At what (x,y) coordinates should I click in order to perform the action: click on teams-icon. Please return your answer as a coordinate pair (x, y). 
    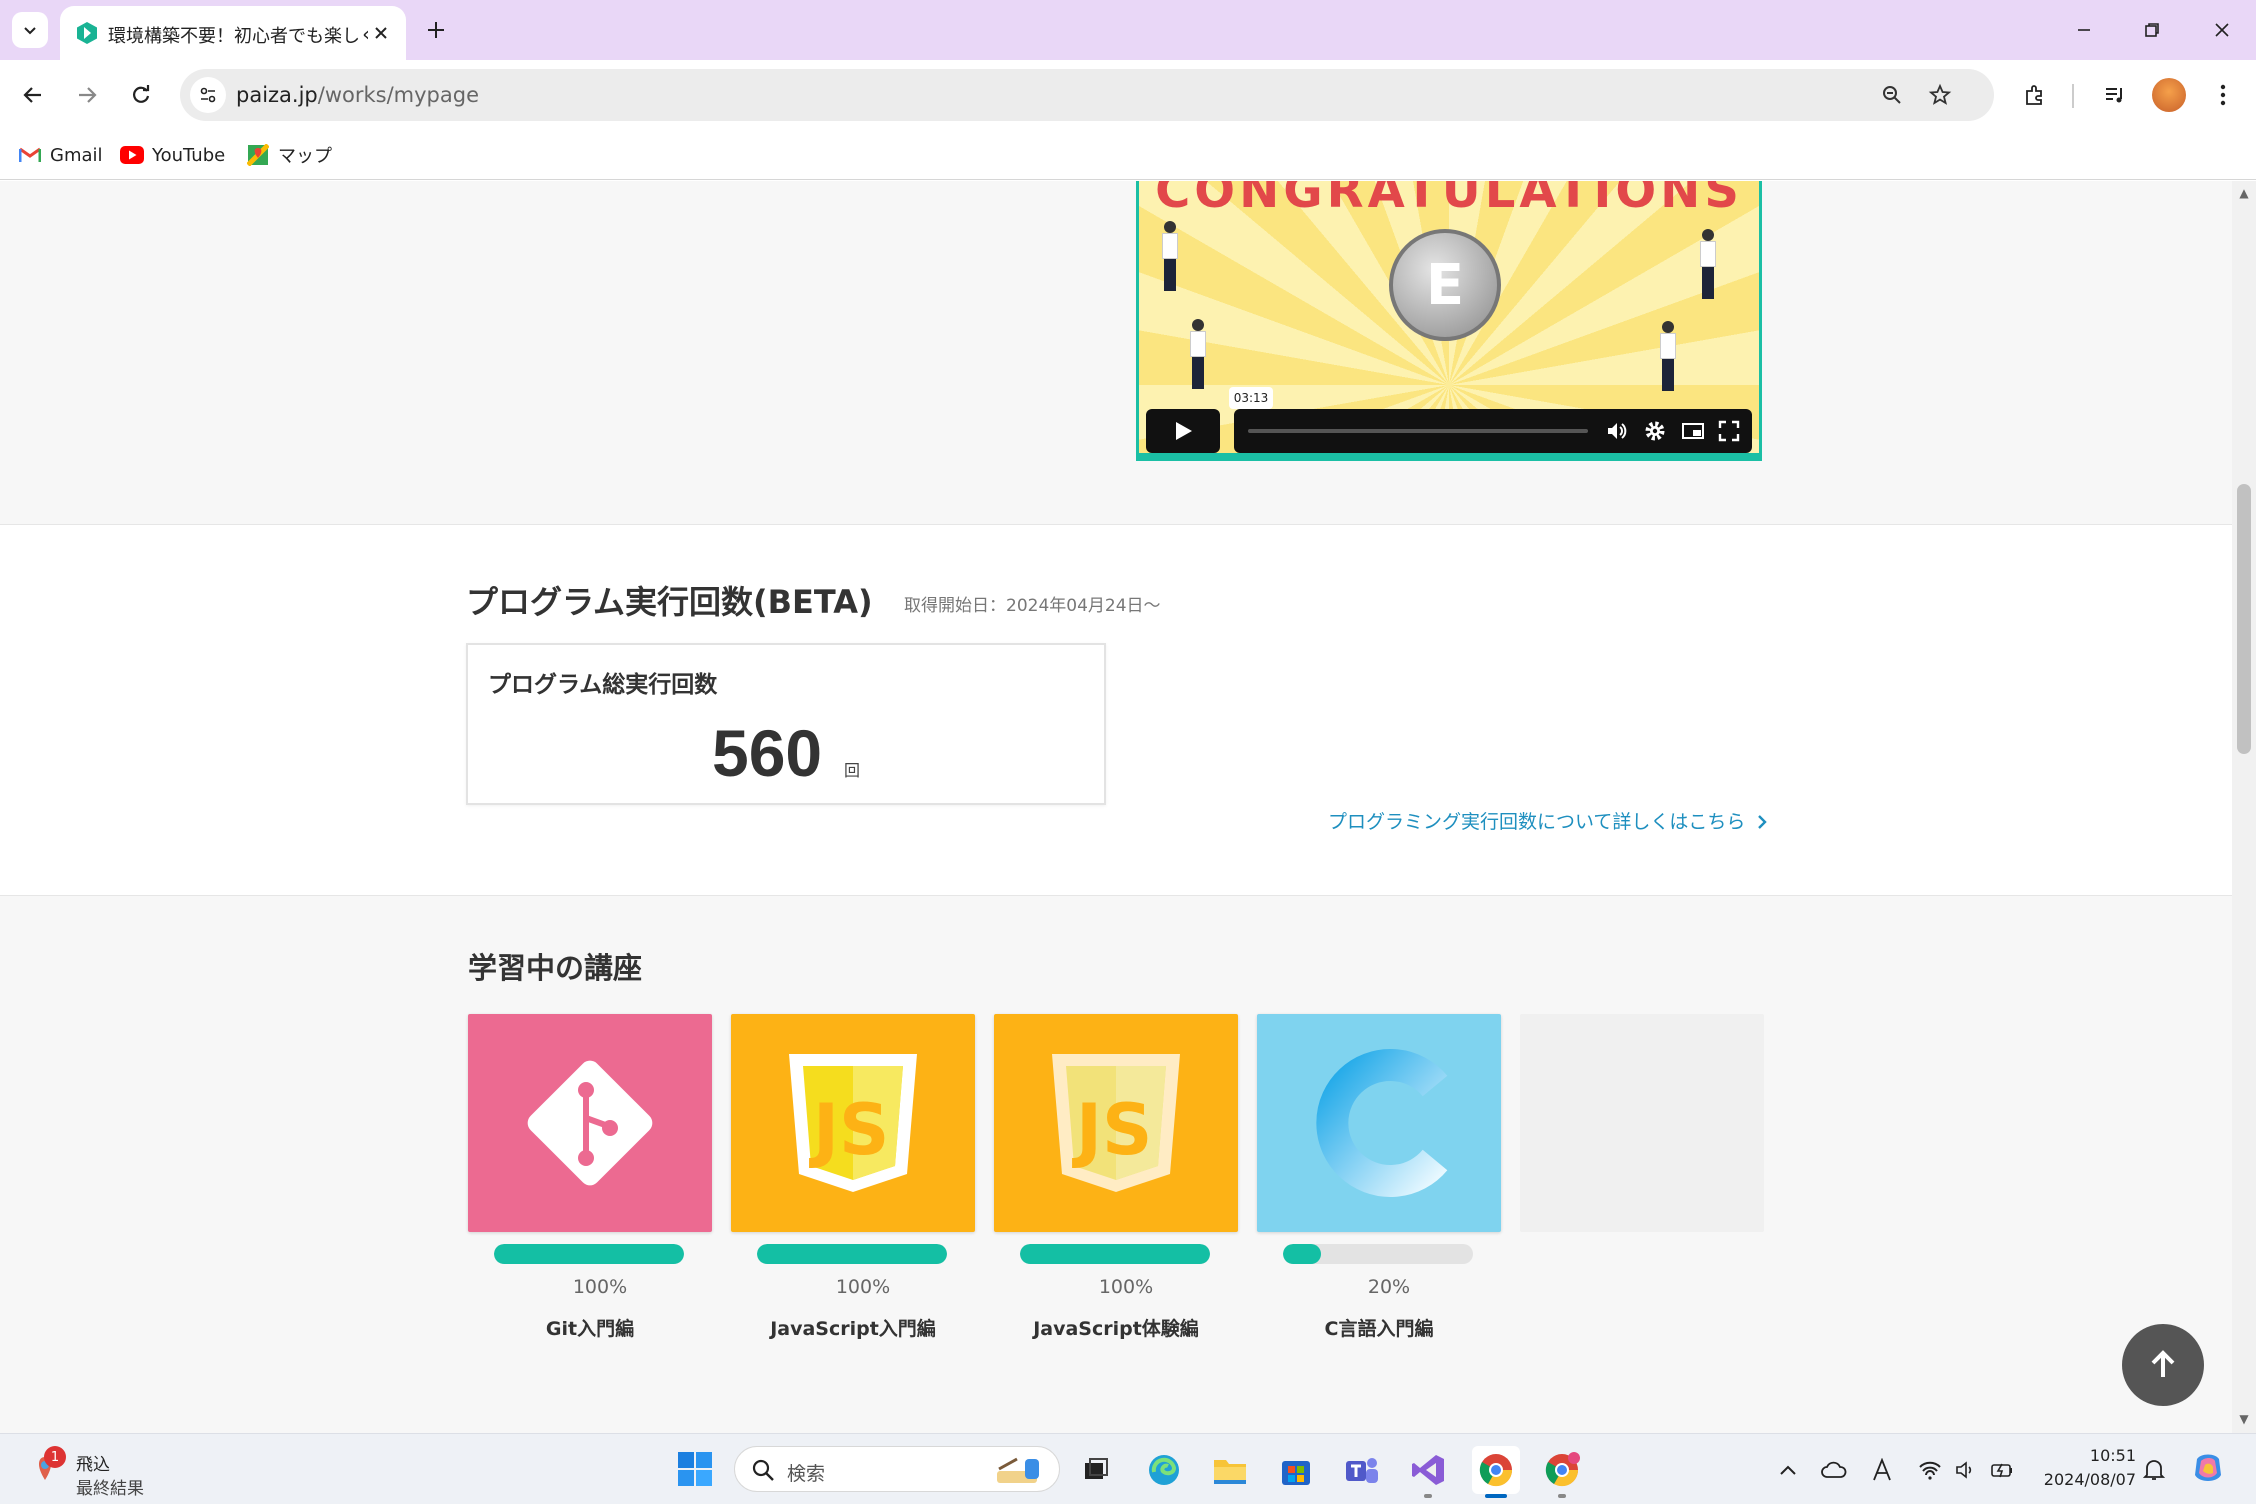
    Looking at the image, I should click on (1362, 1470).